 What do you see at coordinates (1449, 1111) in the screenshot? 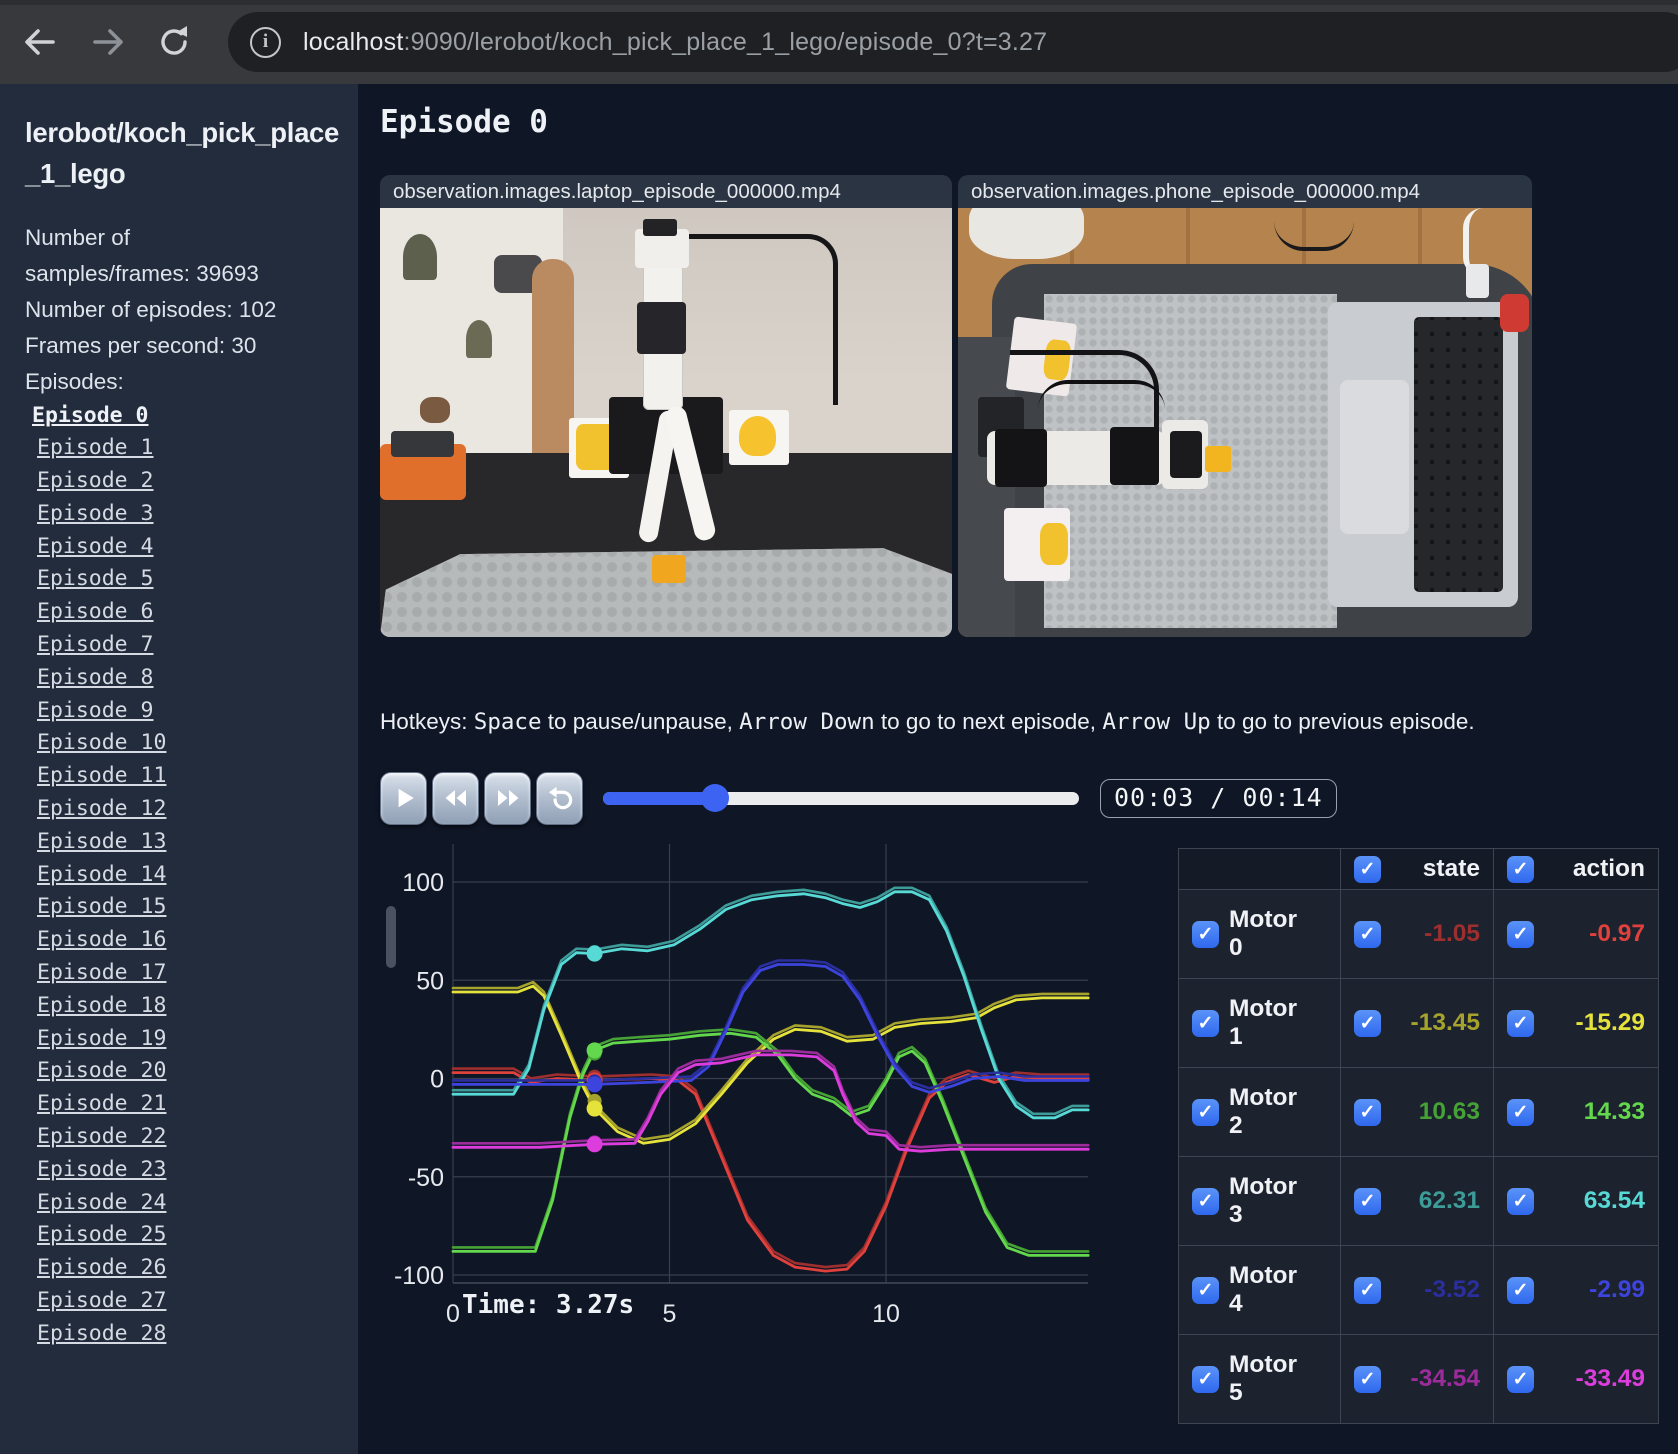
I see `state-value: 10.63` at bounding box center [1449, 1111].